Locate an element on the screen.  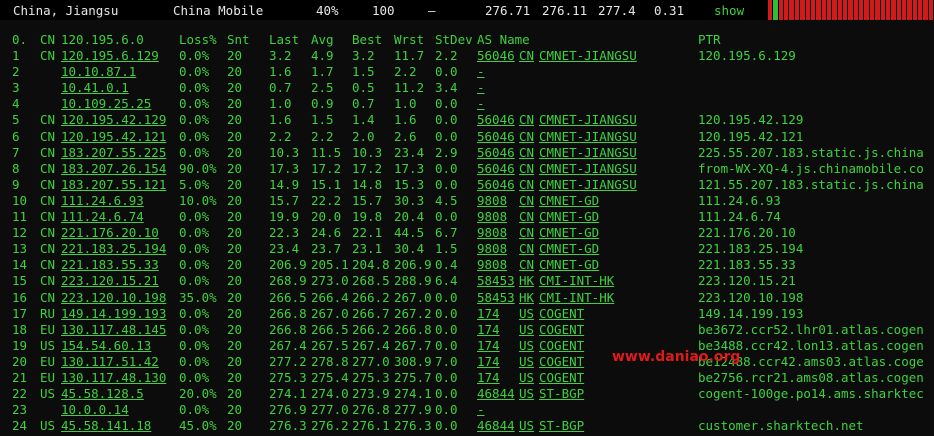
cell-last: 276.3 is located at coordinates (288, 426).